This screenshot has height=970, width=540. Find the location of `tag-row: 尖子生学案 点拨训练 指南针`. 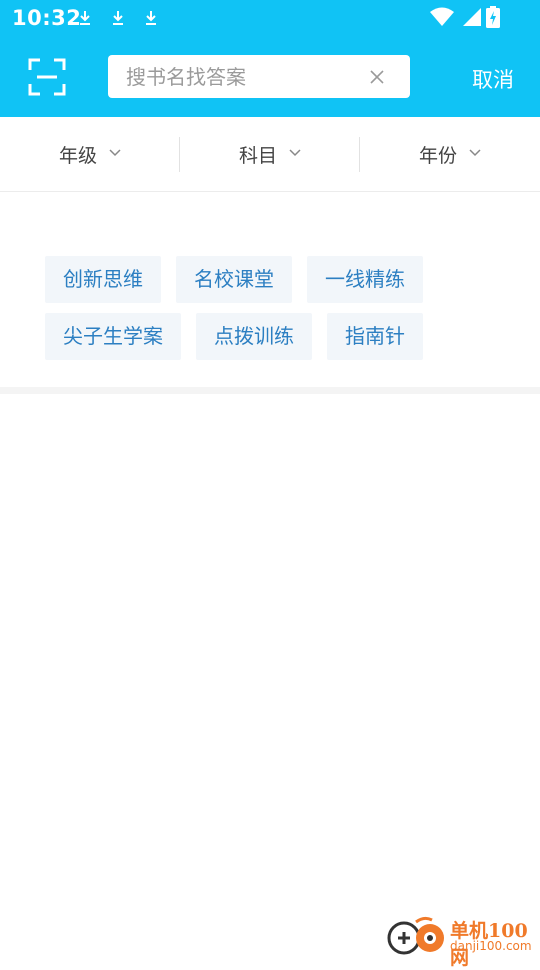

tag-row: 尖子生学案 点拨训练 指南针 is located at coordinates (275, 336).